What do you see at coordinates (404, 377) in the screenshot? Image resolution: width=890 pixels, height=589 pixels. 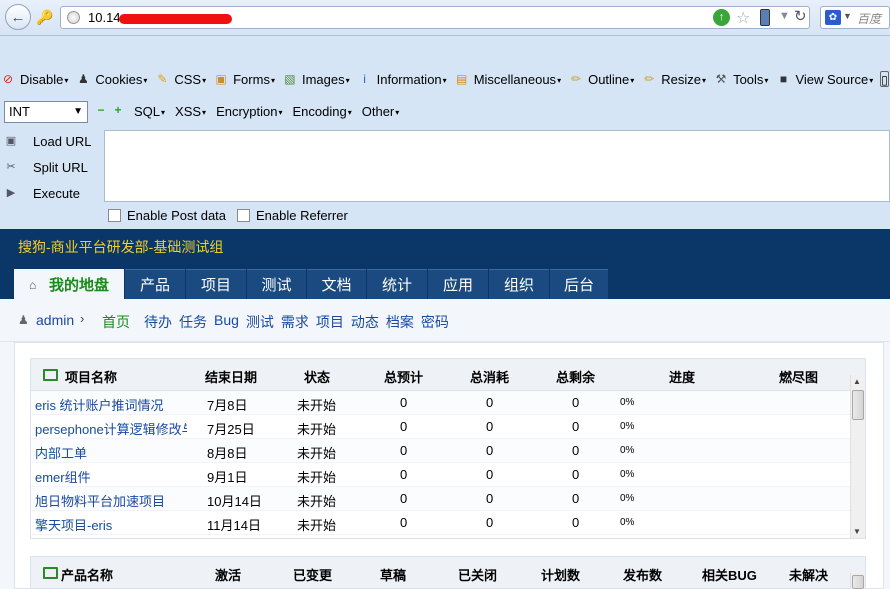 I see `column-header: 总预计` at bounding box center [404, 377].